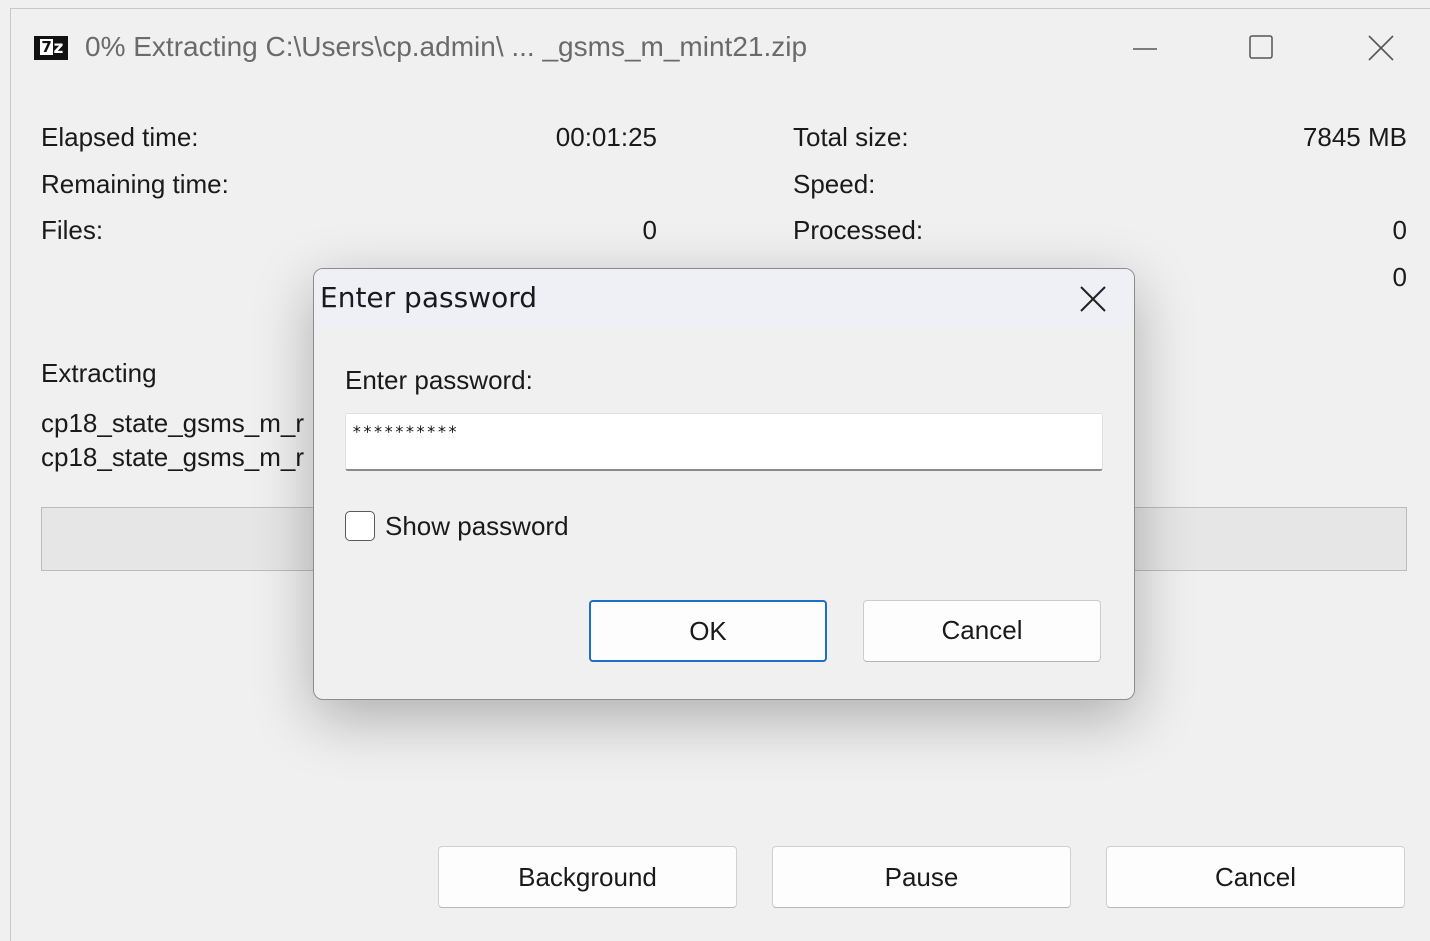 Image resolution: width=1430 pixels, height=941 pixels. What do you see at coordinates (428, 297) in the screenshot?
I see `dialog-title: Enter password` at bounding box center [428, 297].